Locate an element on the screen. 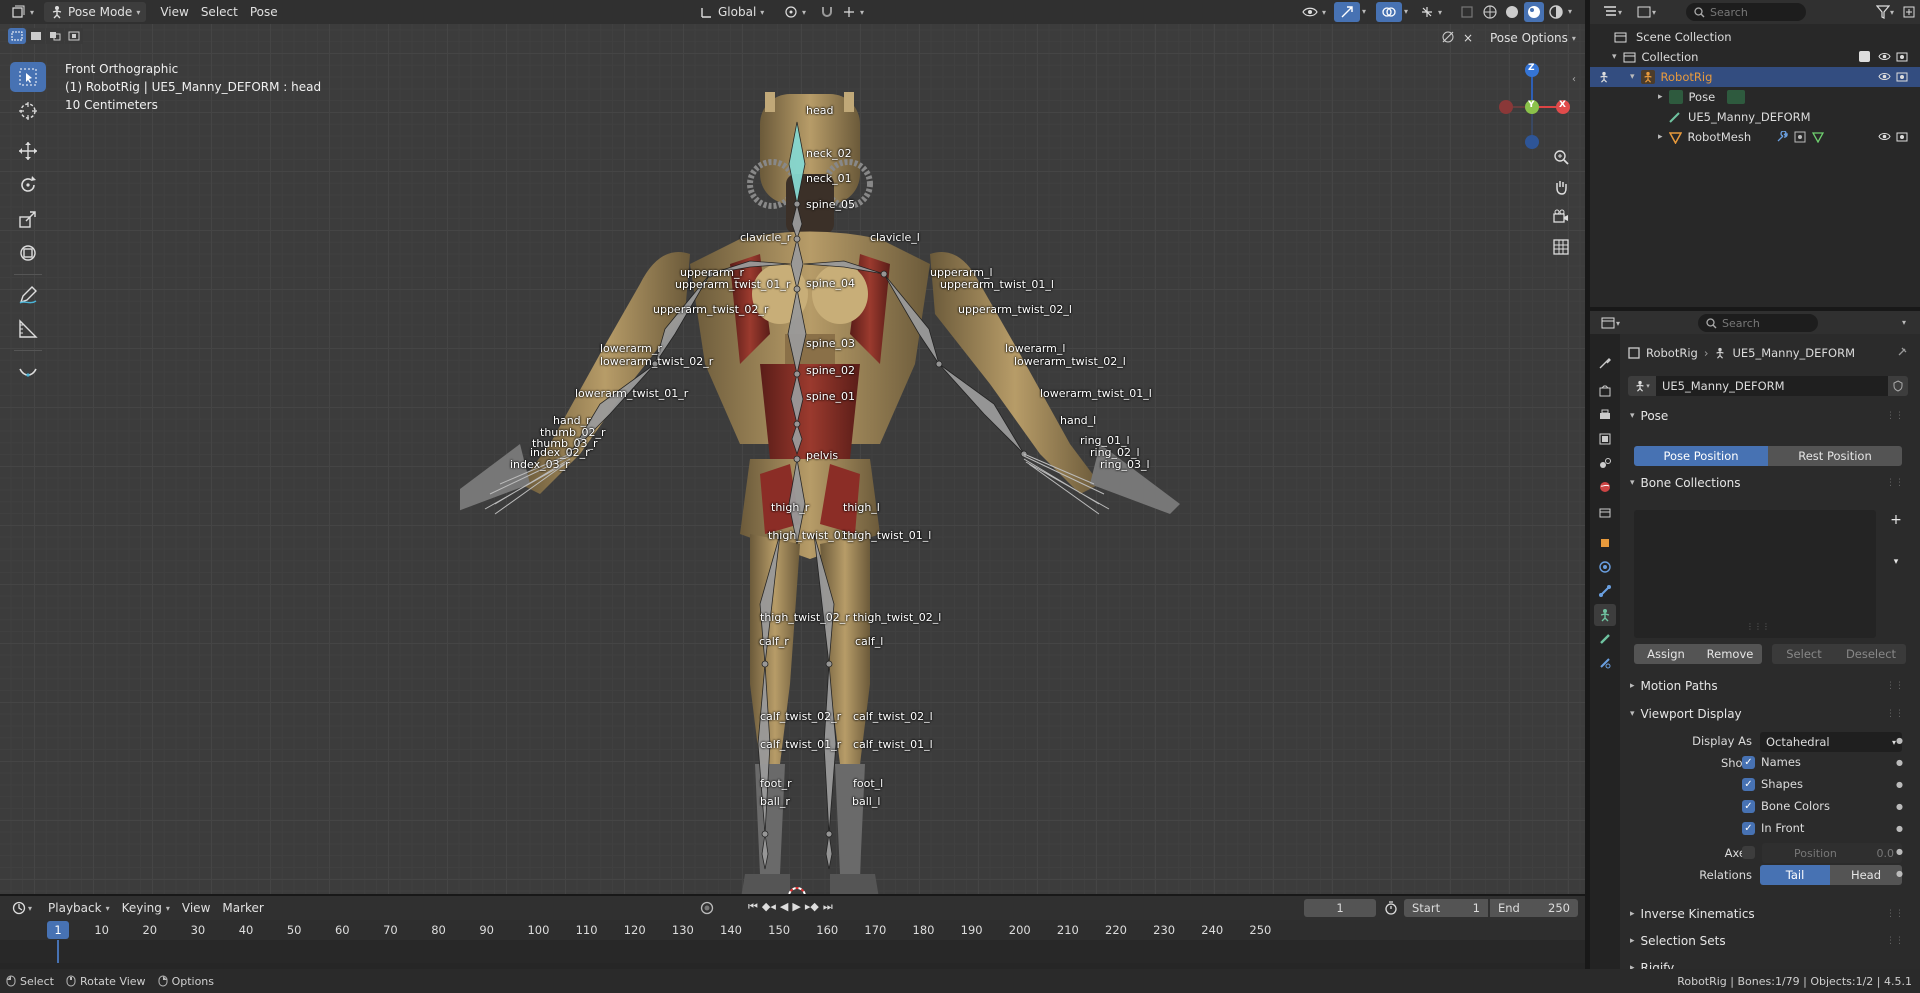 Image resolution: width=1920 pixels, height=993 pixels. fake-user-button is located at coordinates (1898, 386).